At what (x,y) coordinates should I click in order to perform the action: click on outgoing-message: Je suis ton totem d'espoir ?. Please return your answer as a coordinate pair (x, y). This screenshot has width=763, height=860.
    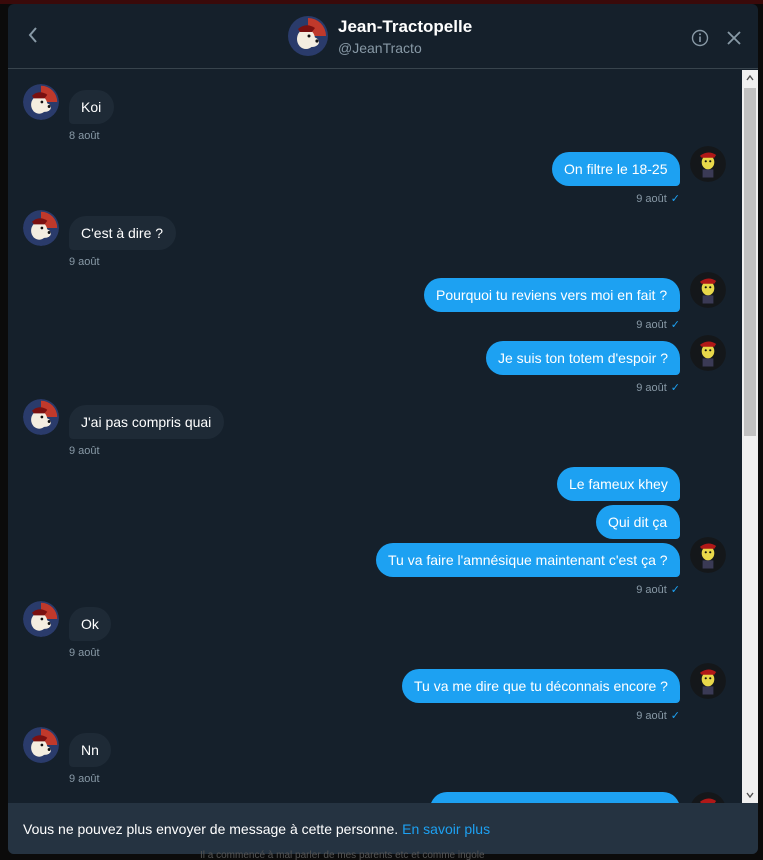
    Looking at the image, I should click on (583, 358).